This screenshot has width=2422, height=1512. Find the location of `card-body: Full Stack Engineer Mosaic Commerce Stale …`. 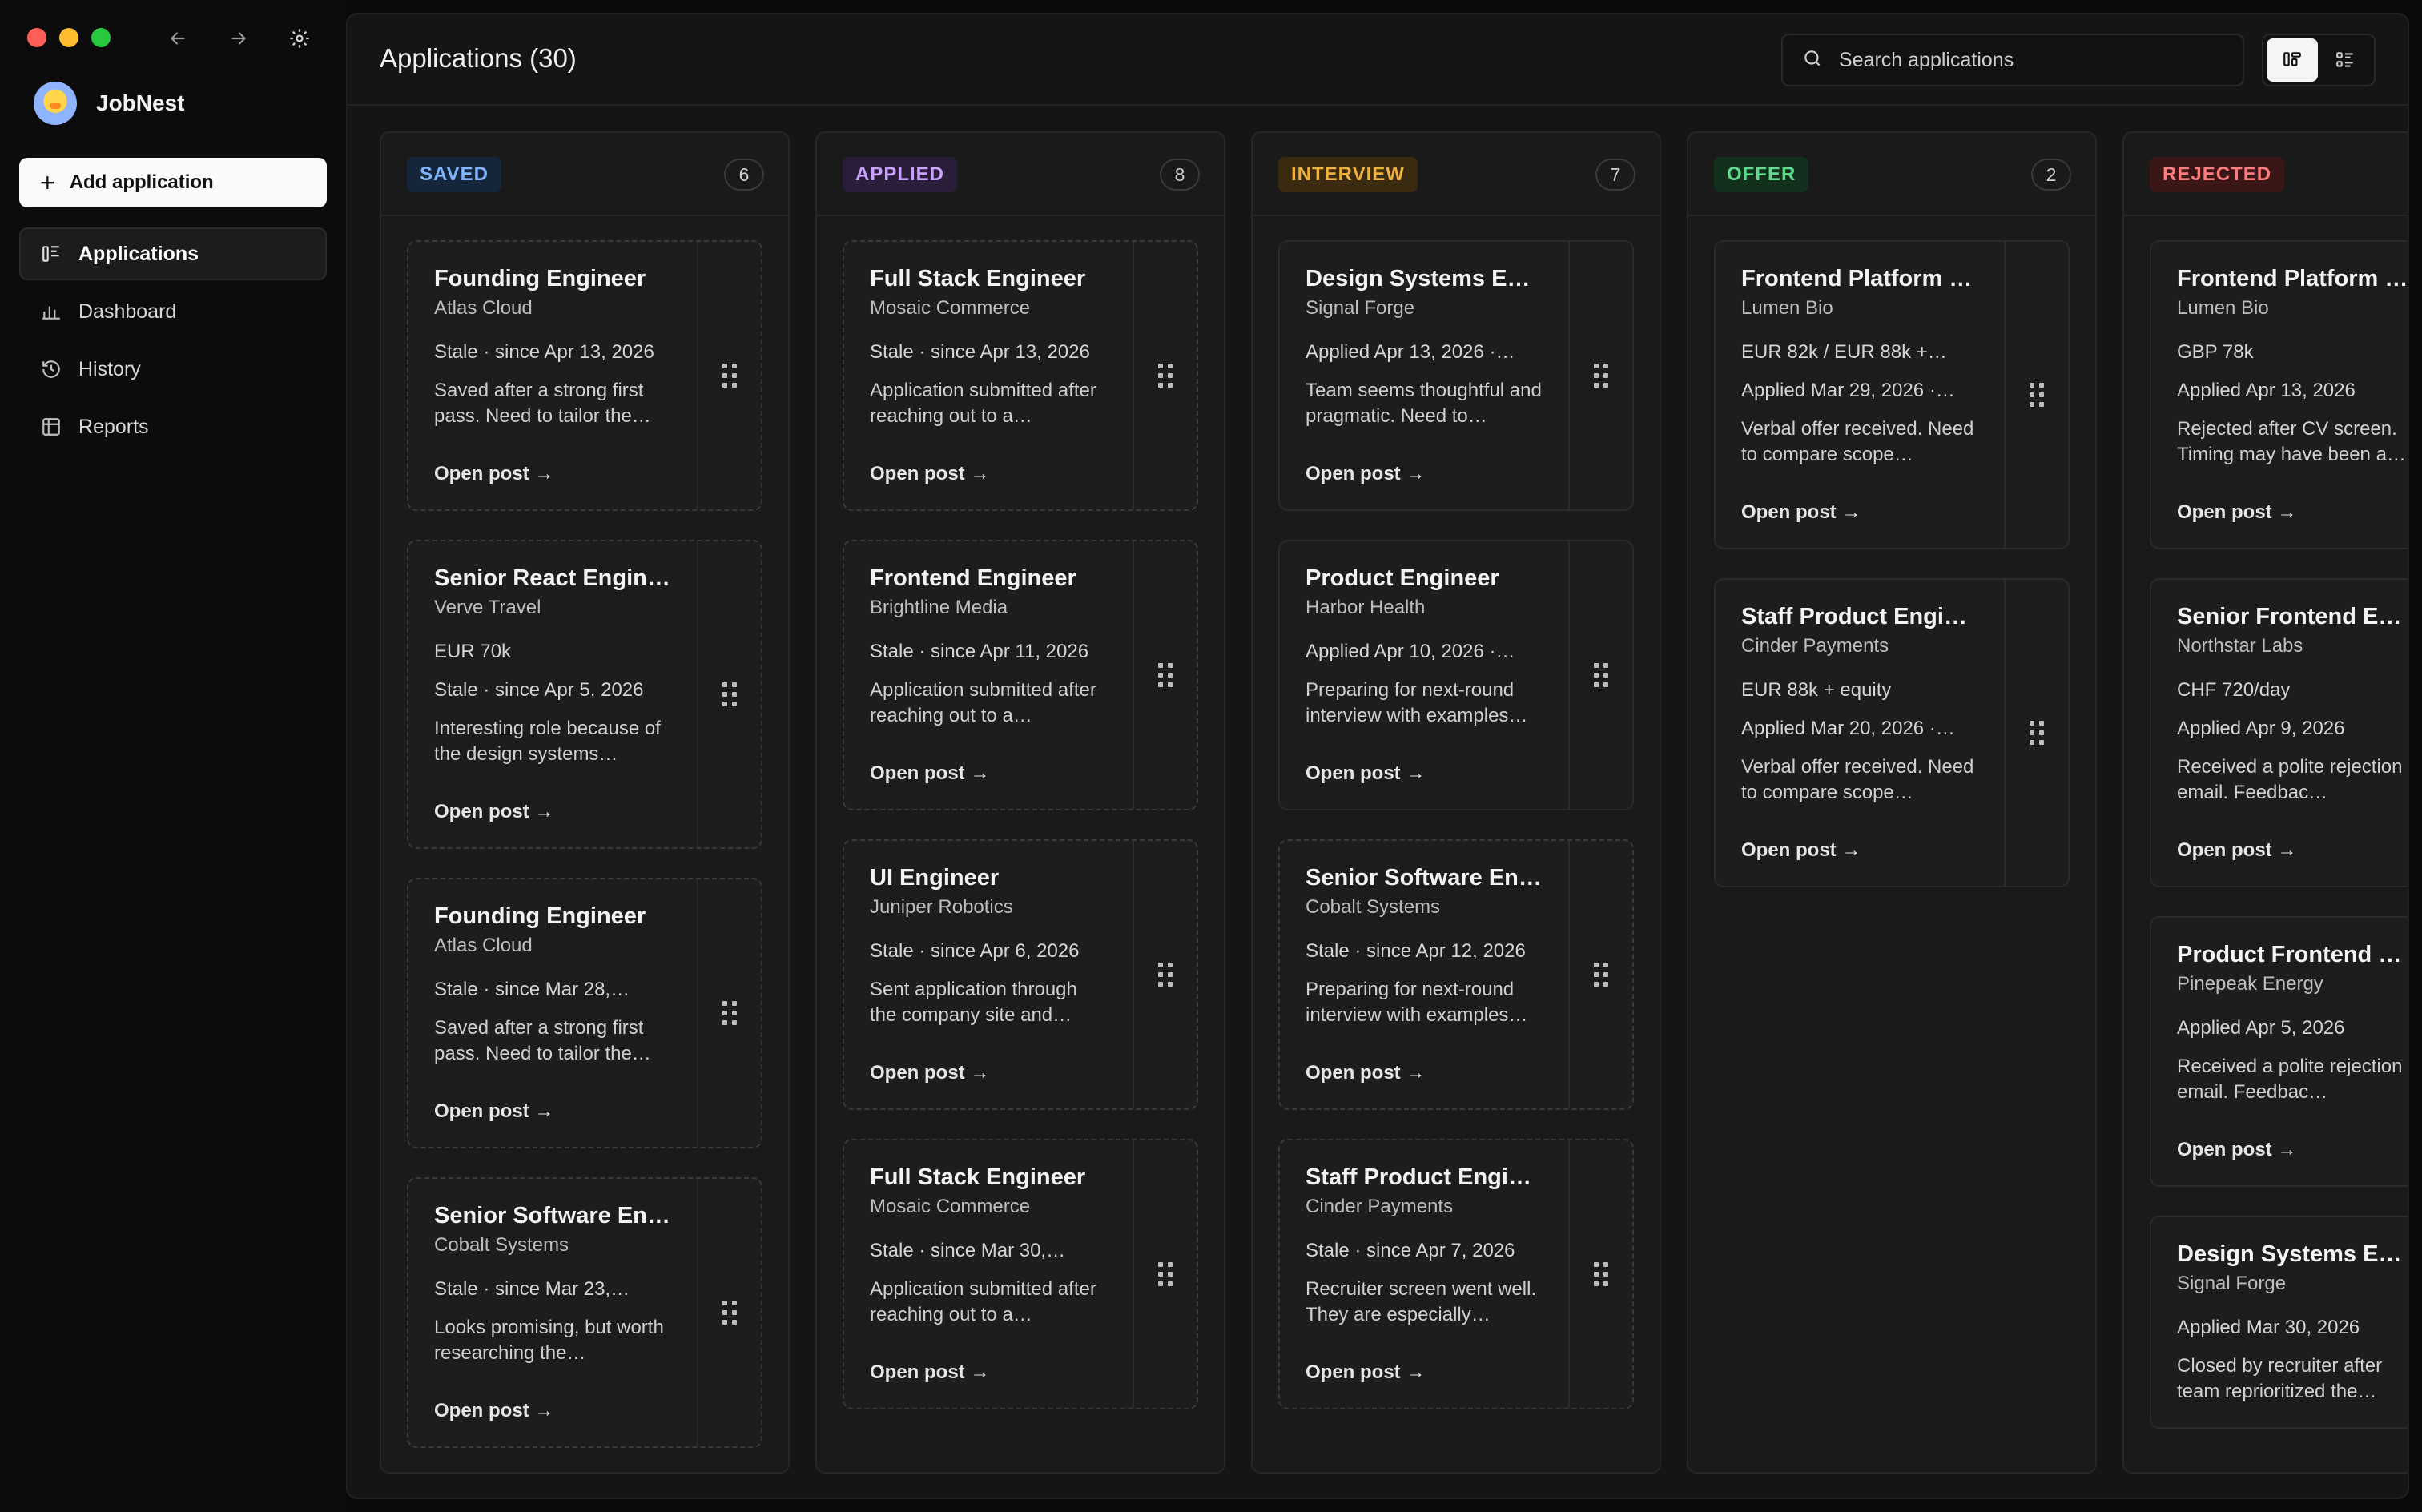

card-body: Full Stack Engineer Mosaic Commerce Stale … is located at coordinates (988, 375).